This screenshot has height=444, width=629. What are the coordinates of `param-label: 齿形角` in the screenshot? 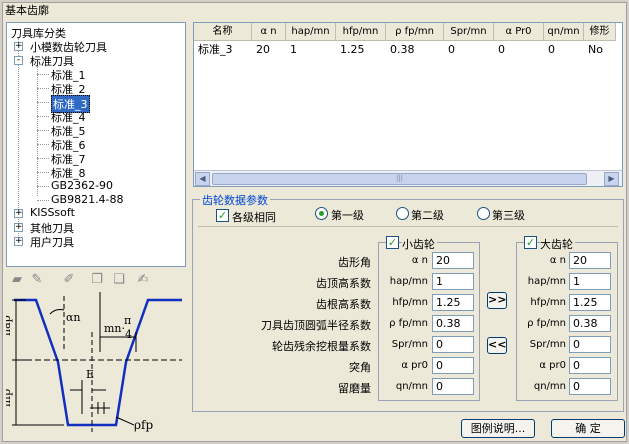 It's located at (354, 262).